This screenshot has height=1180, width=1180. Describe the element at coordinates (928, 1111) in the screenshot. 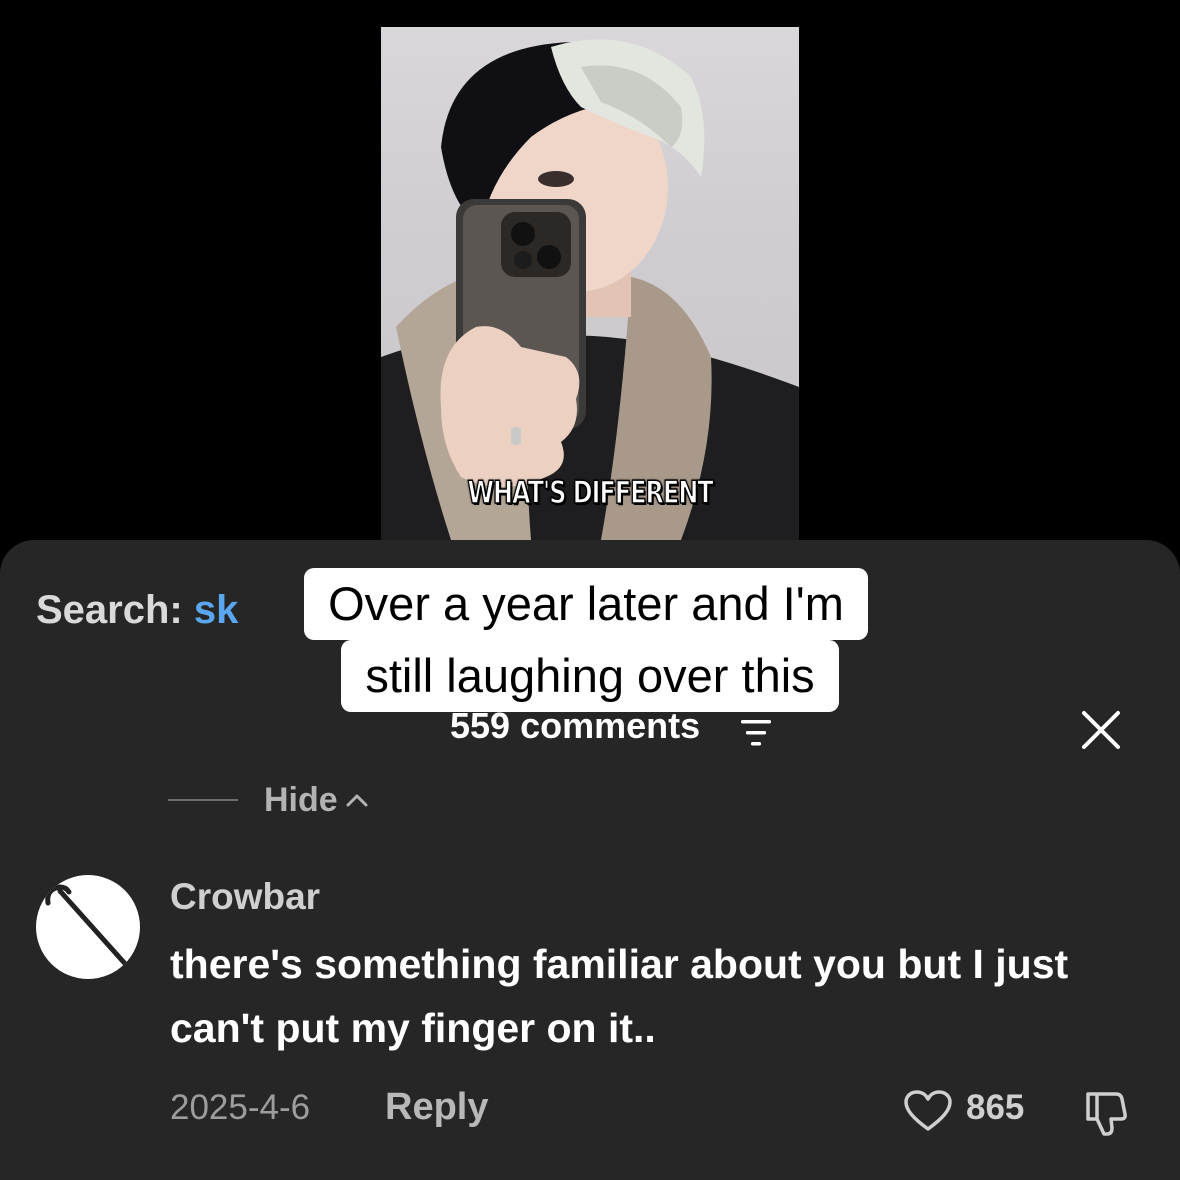

I see `heart-icon` at that location.